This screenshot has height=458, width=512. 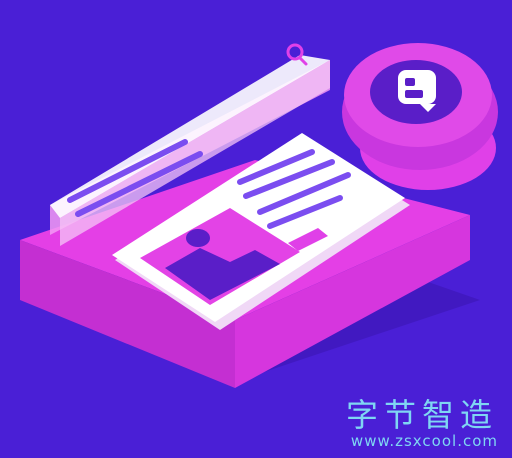 I want to click on watermark-title: 字节智造, so click(x=421, y=415).